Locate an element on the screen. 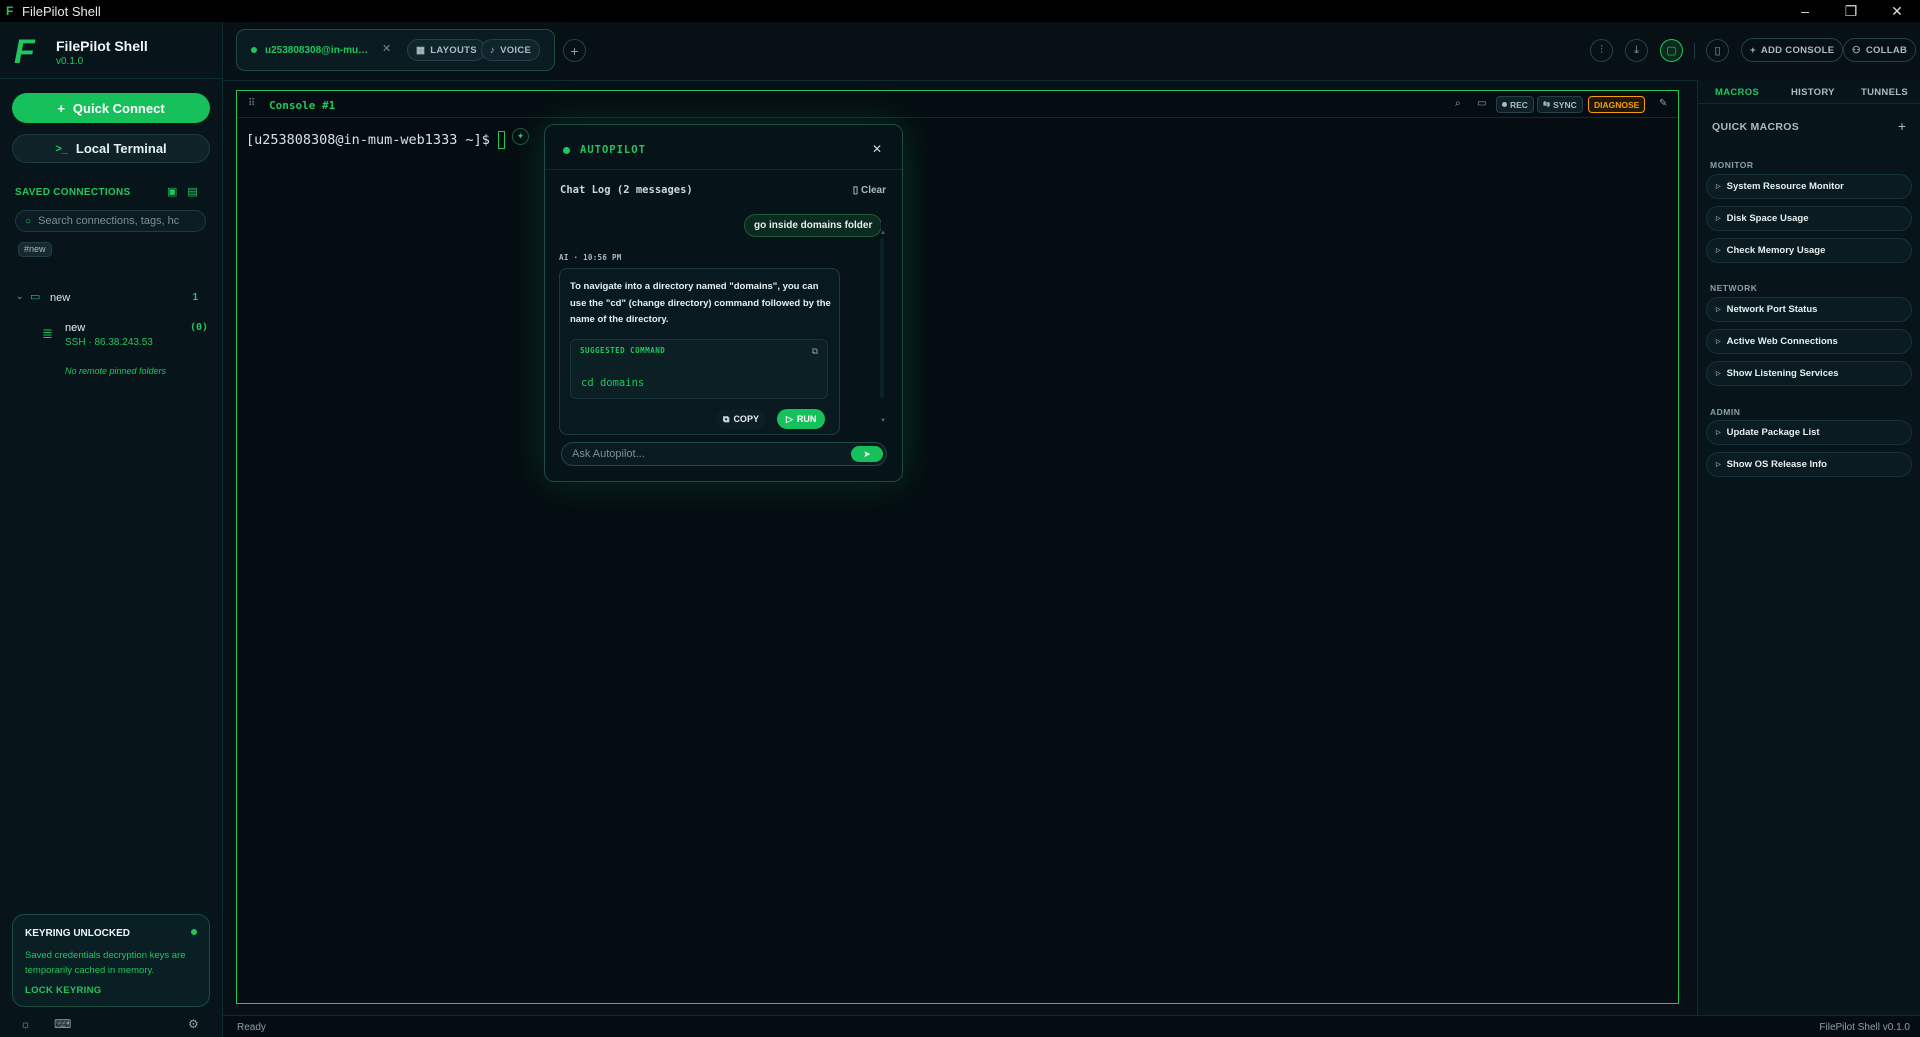  theme-icon: ☼ is located at coordinates (25, 1024).